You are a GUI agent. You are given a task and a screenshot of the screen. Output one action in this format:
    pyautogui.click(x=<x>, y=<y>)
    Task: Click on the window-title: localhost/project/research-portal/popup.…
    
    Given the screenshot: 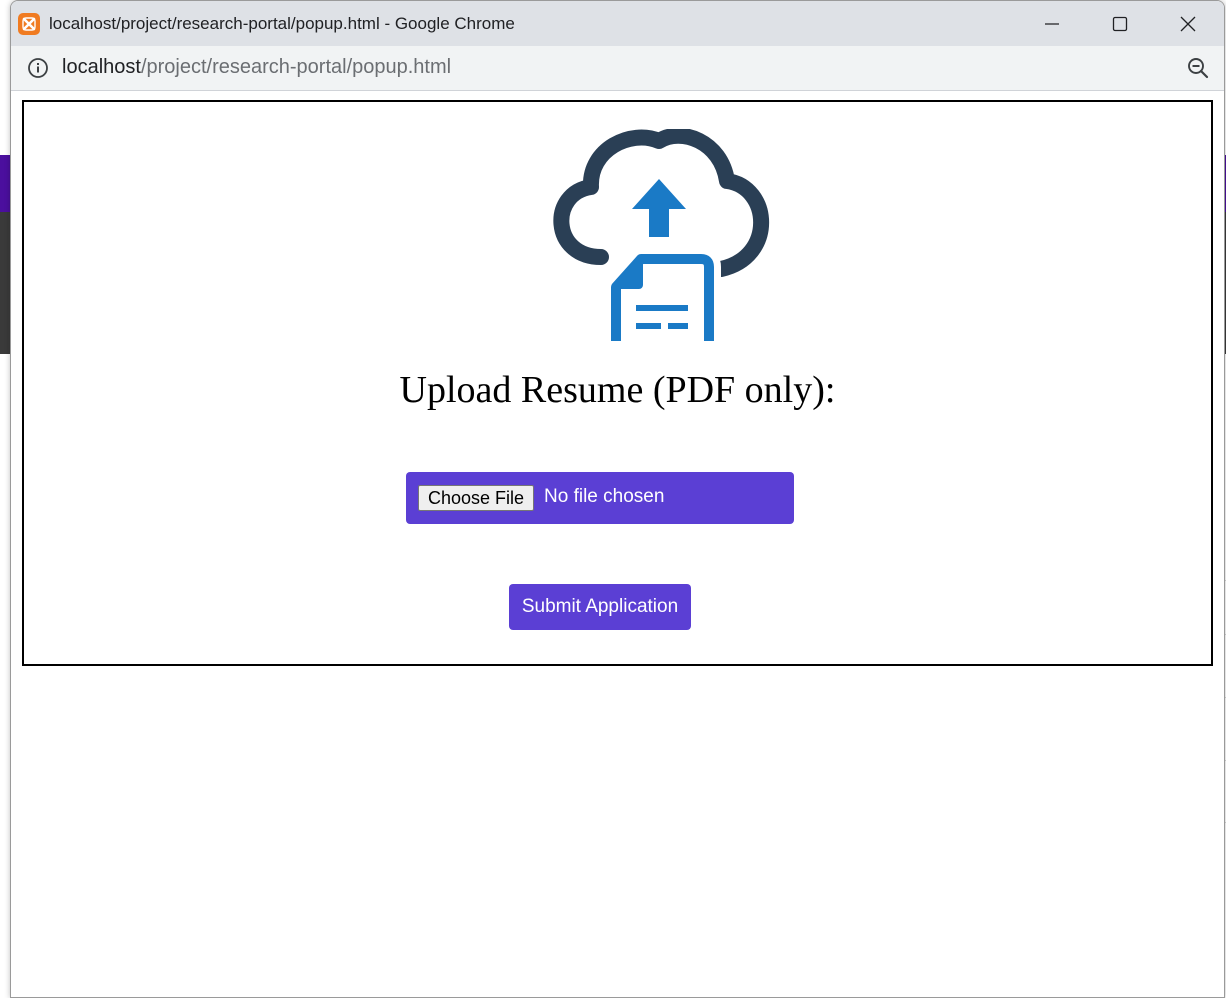 What is the action you would take?
    pyautogui.click(x=282, y=23)
    